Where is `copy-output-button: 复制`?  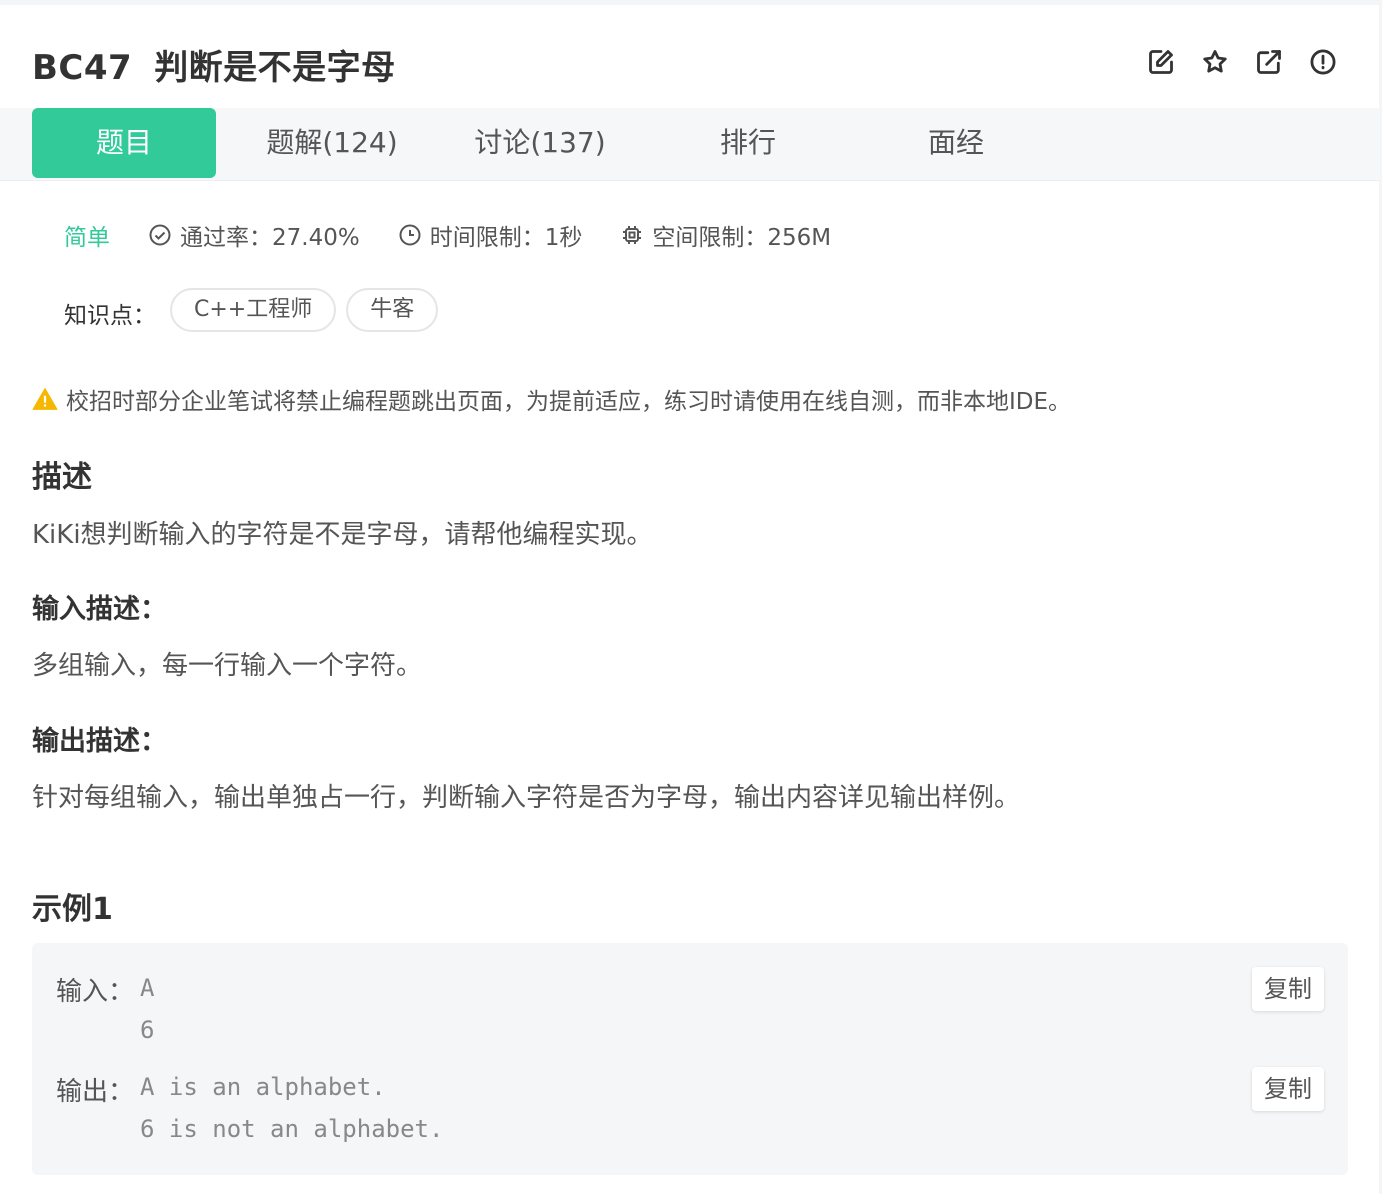 copy-output-button: 复制 is located at coordinates (1288, 1089).